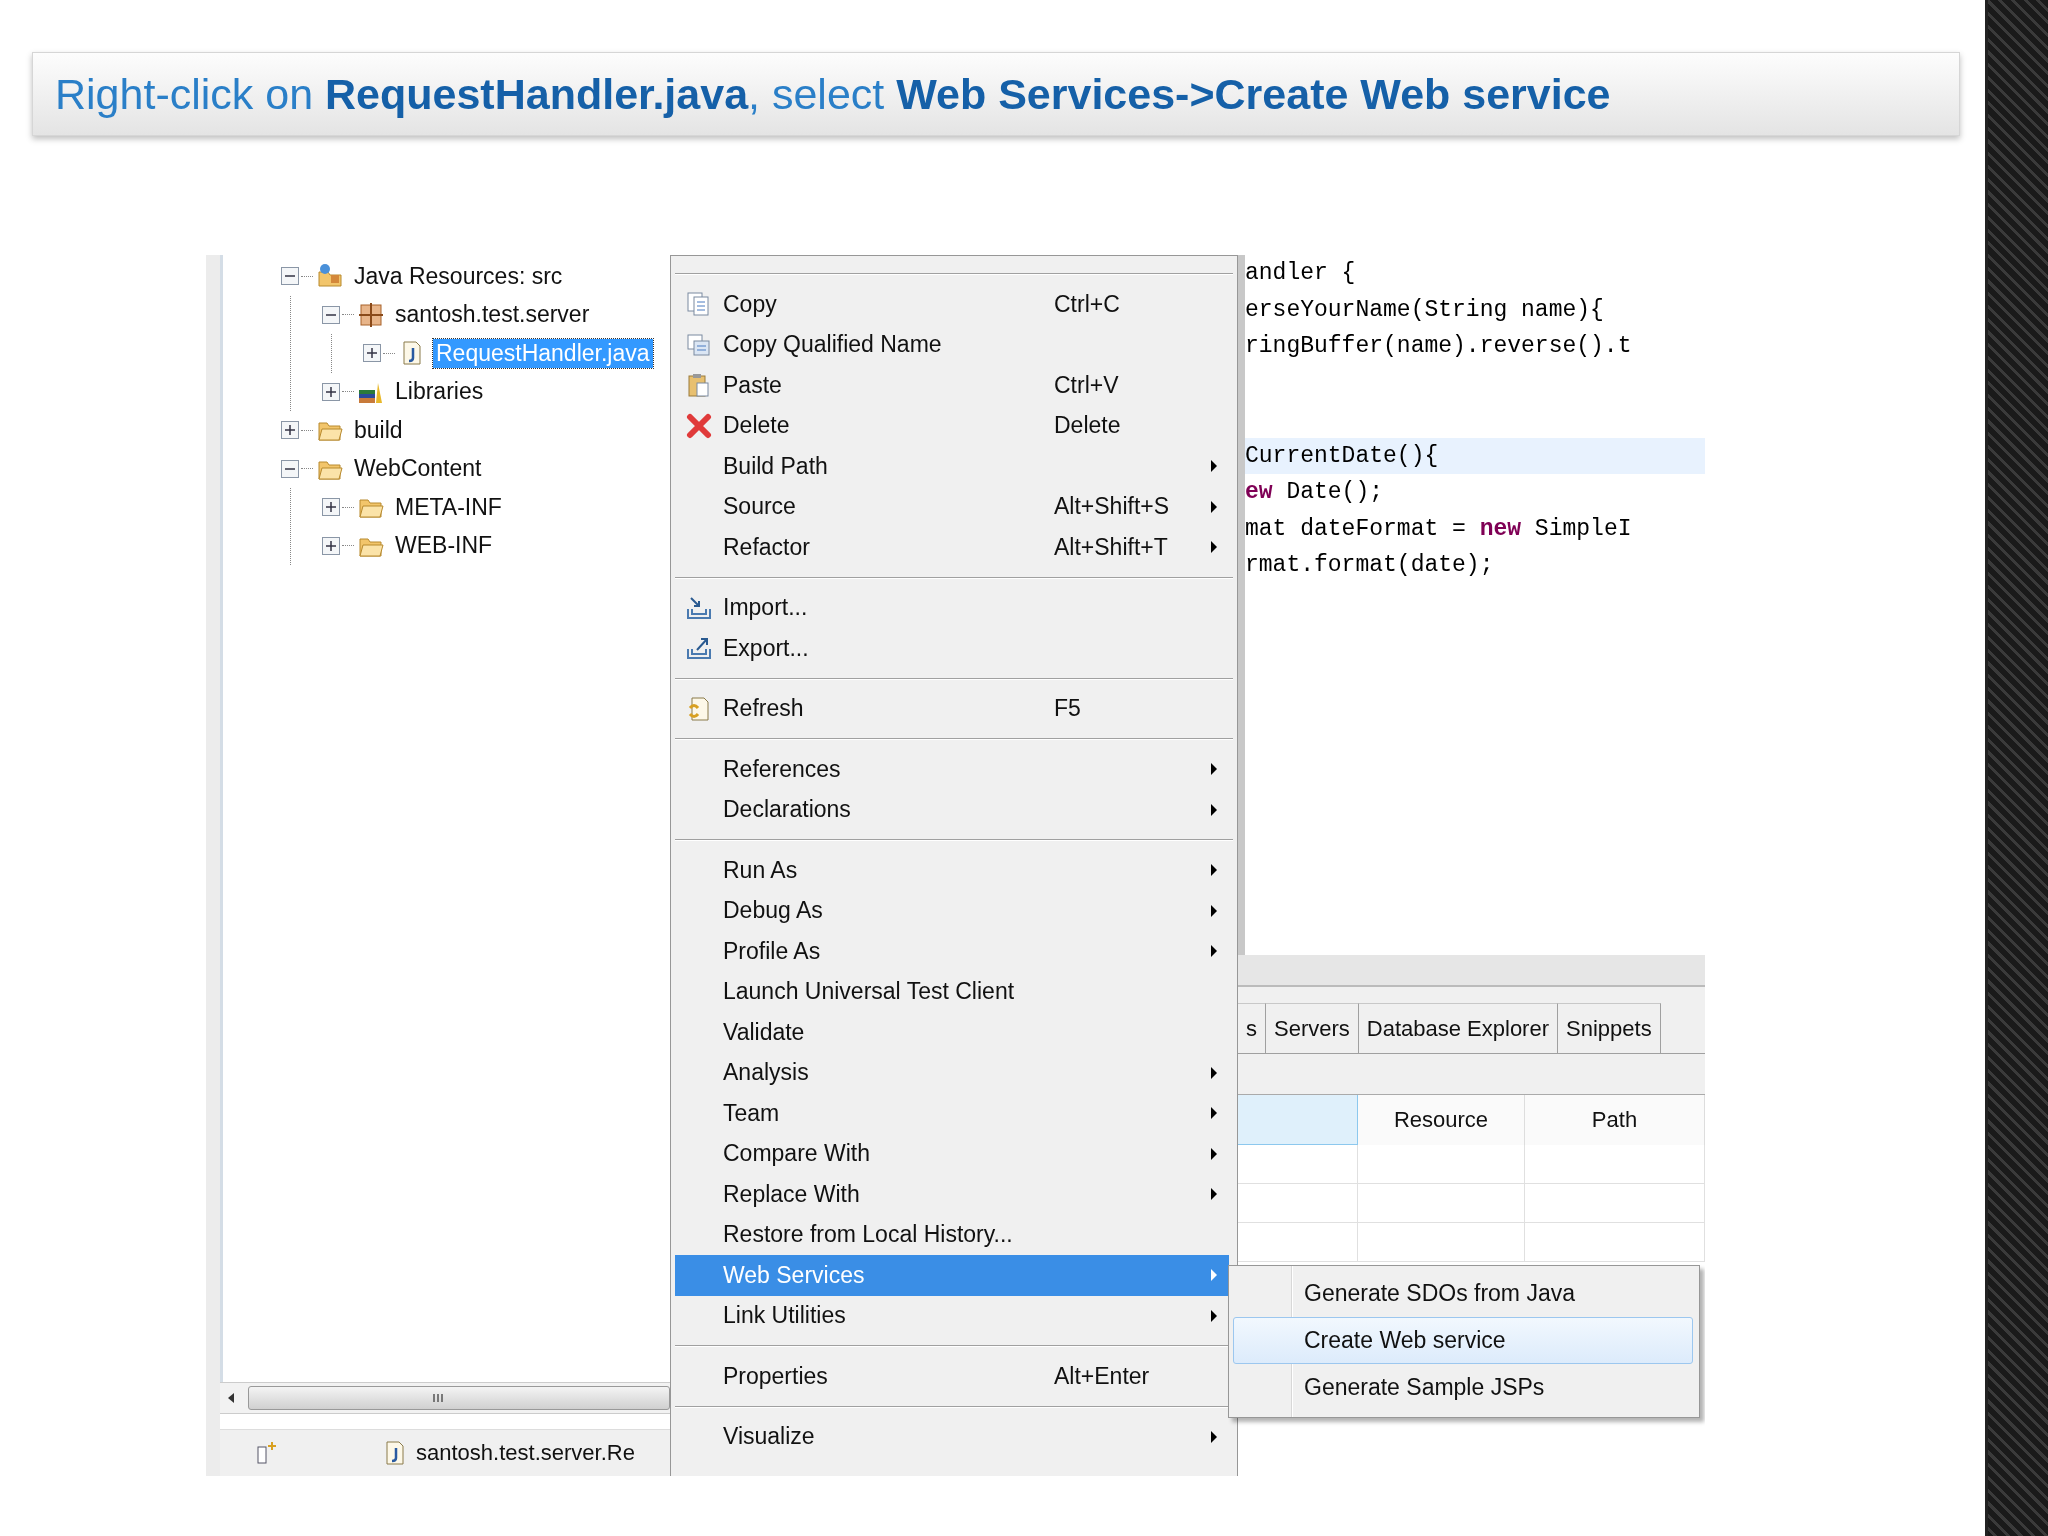 Image resolution: width=2048 pixels, height=1536 pixels. I want to click on code-line: CurrentDate(){, so click(1342, 455).